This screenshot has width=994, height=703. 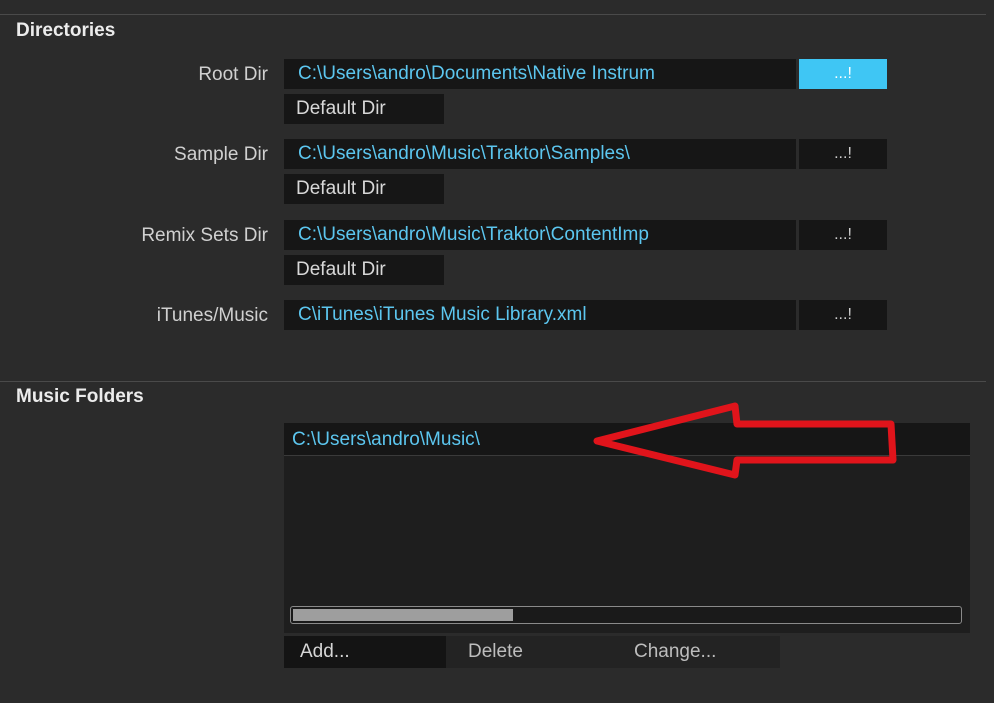 What do you see at coordinates (364, 189) in the screenshot?
I see `sample-dir-default-button: Default Dir` at bounding box center [364, 189].